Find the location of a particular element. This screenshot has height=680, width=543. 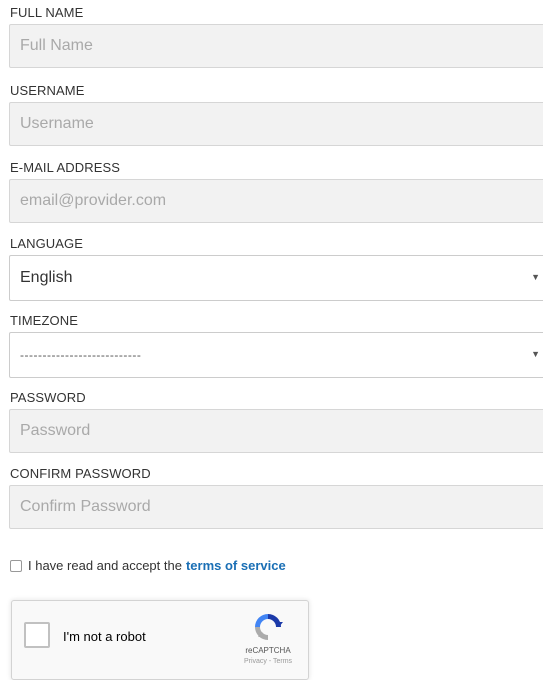

terms-checkbox is located at coordinates (16, 565).